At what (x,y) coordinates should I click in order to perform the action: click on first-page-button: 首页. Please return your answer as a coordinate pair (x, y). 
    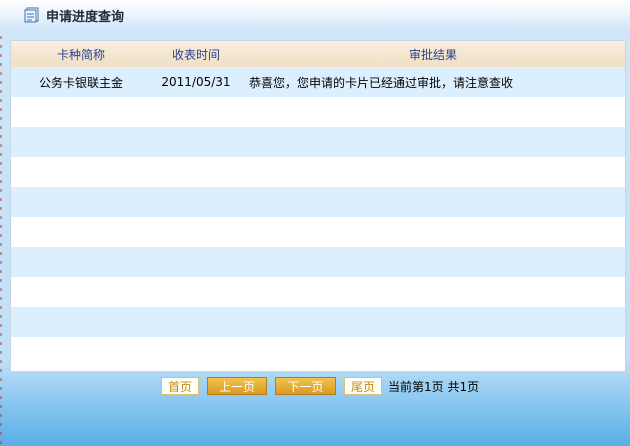
    Looking at the image, I should click on (180, 386).